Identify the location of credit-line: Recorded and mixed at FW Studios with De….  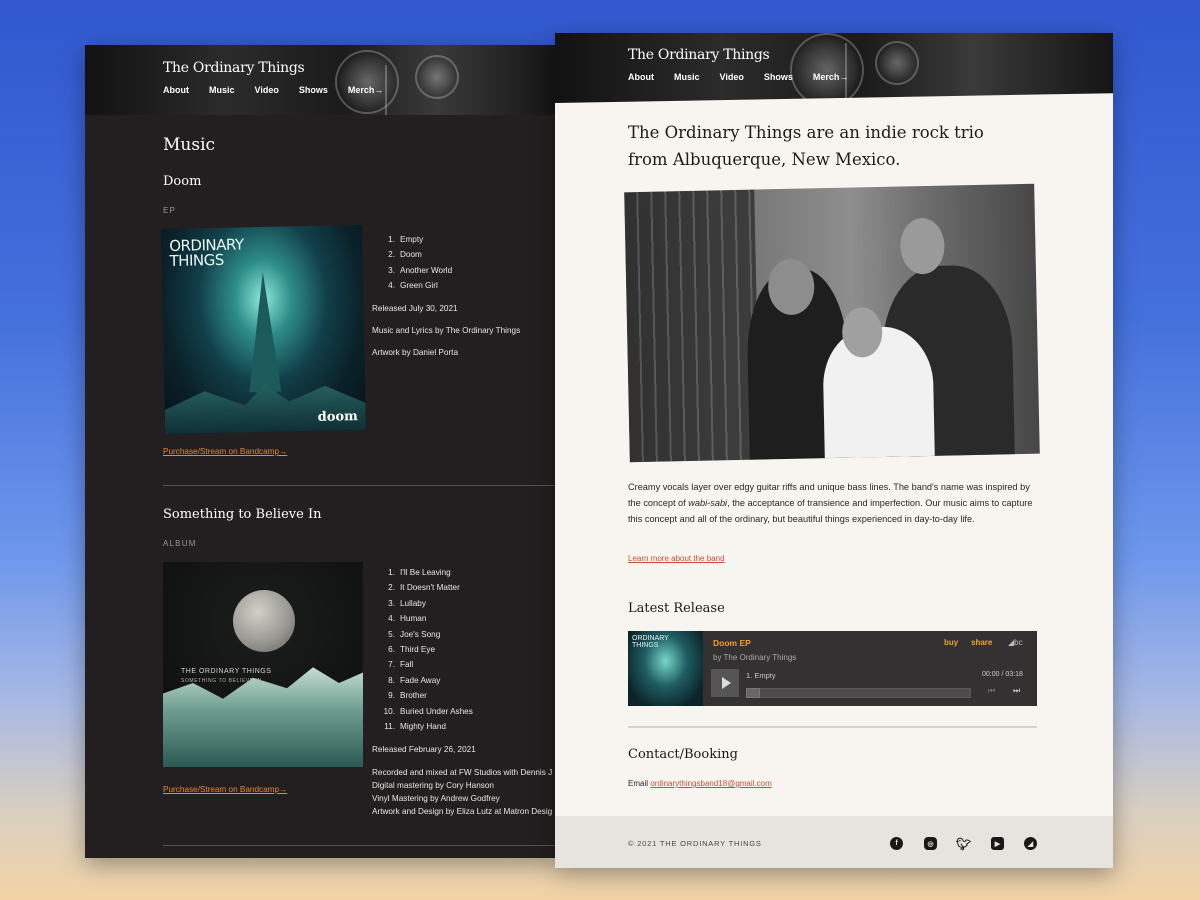
(462, 772).